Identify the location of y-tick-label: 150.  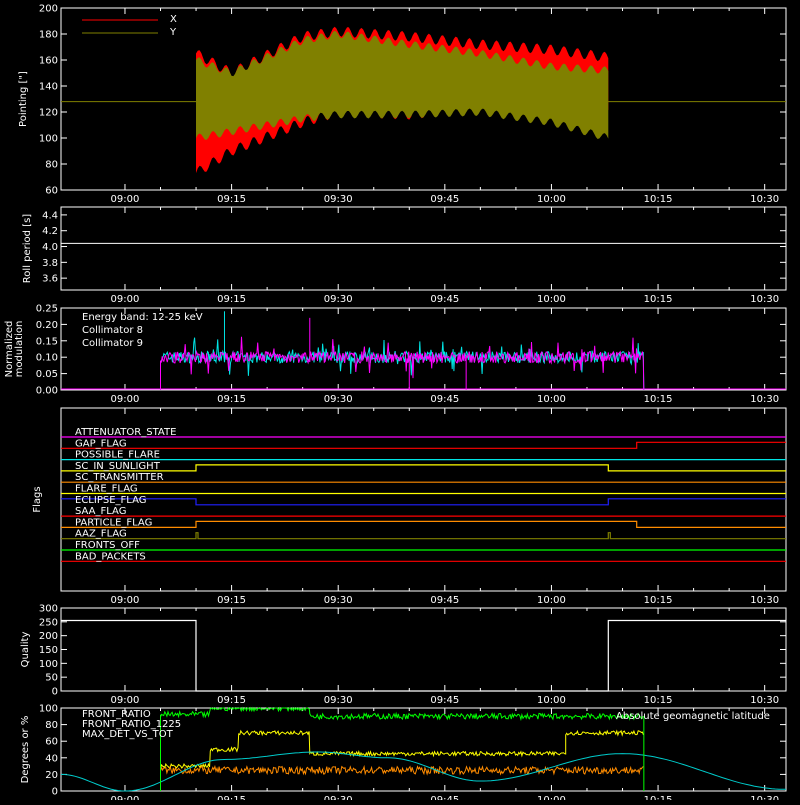
(48, 650).